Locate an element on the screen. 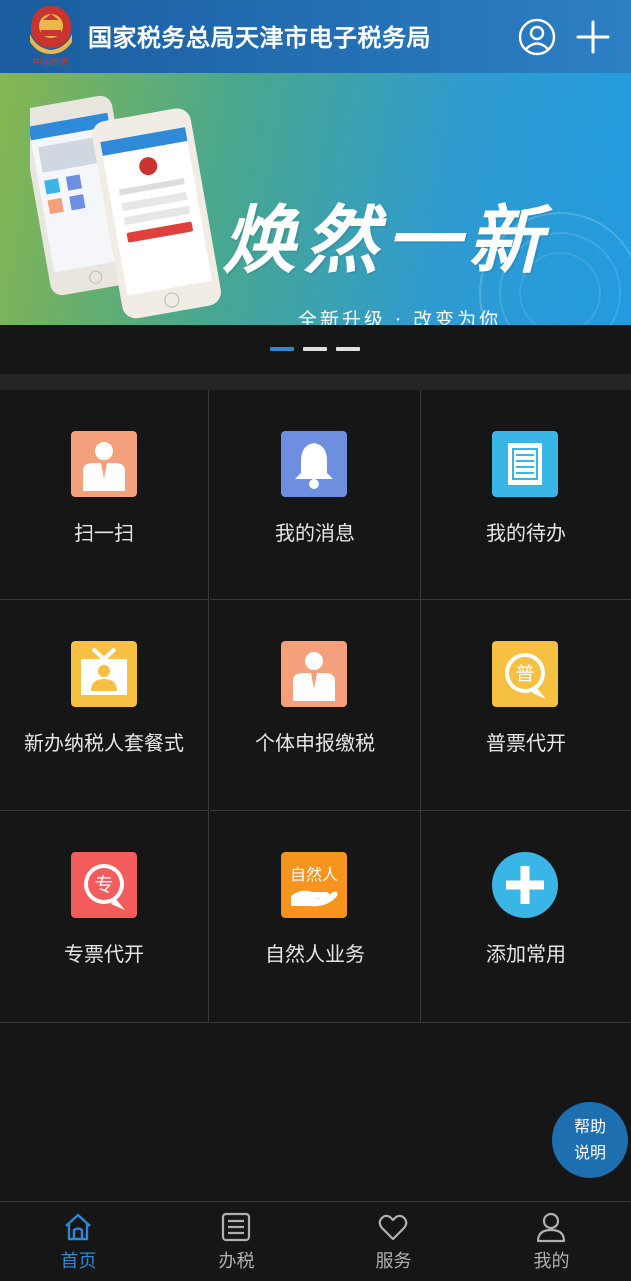  pu-invoice-icon: 普 is located at coordinates (525, 674).